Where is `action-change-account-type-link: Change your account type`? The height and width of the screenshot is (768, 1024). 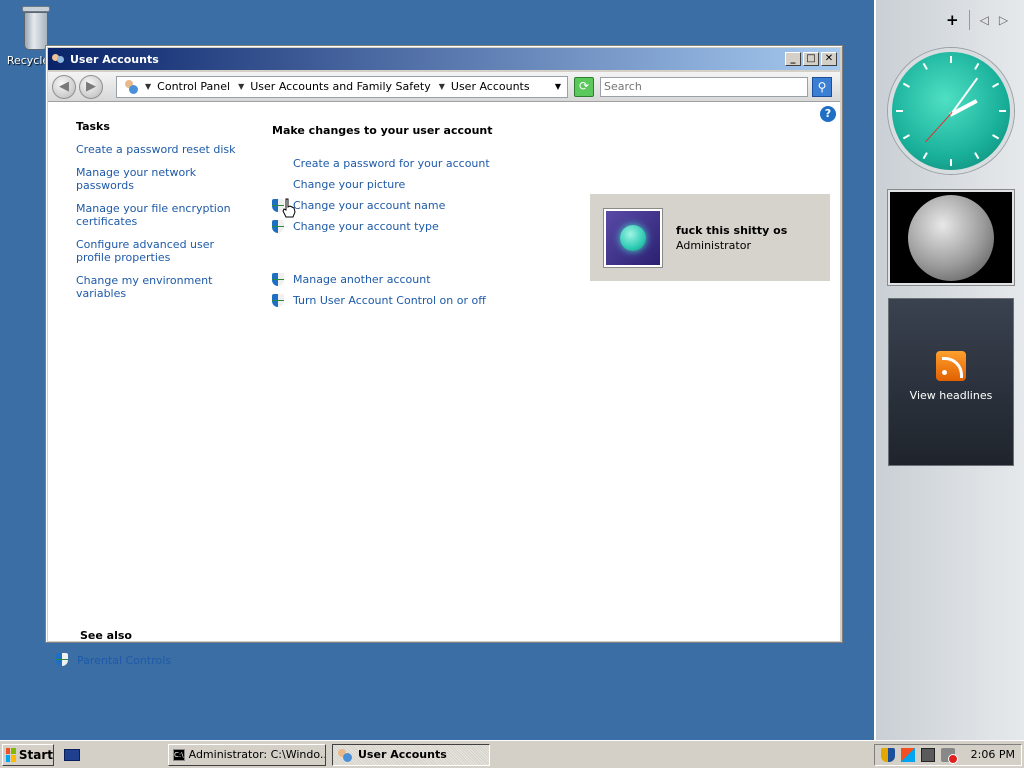 action-change-account-type-link: Change your account type is located at coordinates (366, 226).